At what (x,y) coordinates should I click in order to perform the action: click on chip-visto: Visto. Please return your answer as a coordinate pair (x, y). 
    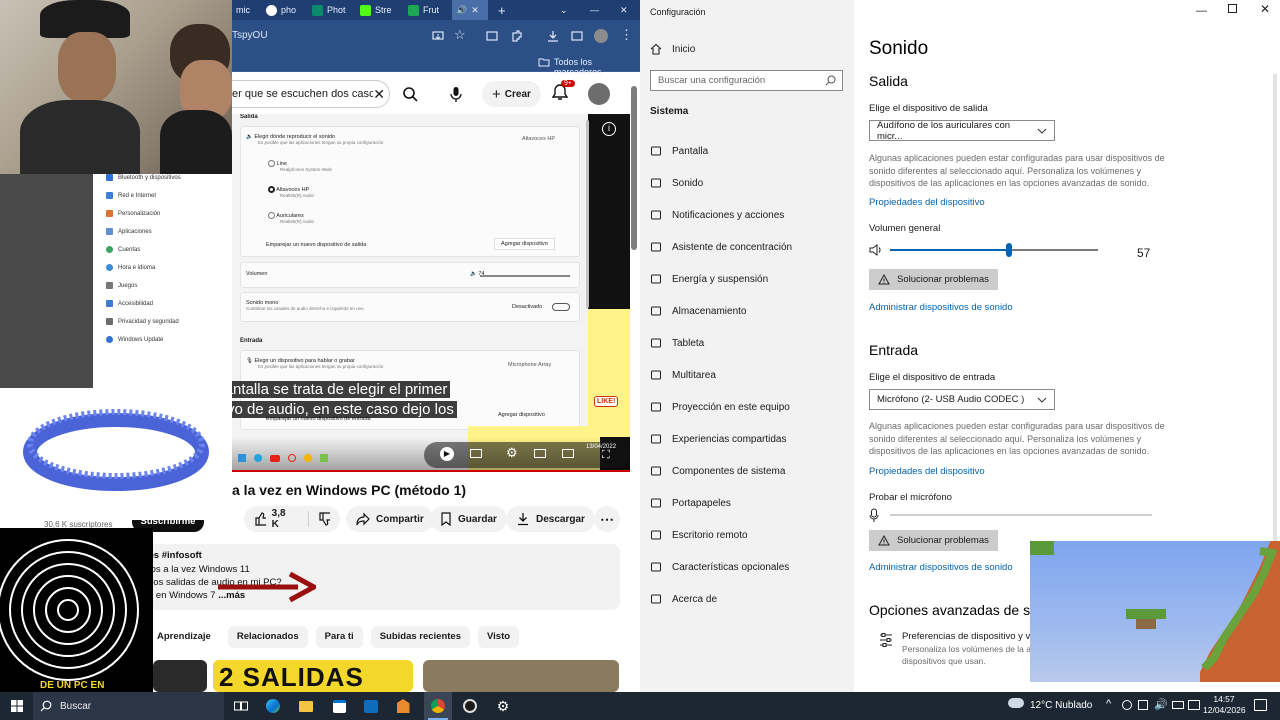
    Looking at the image, I should click on (499, 637).